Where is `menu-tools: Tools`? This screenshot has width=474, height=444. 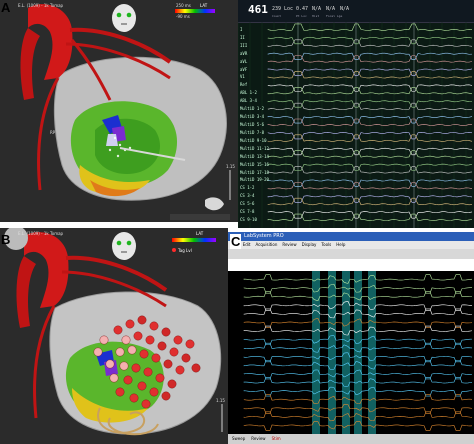 menu-tools: Tools is located at coordinates (326, 245).